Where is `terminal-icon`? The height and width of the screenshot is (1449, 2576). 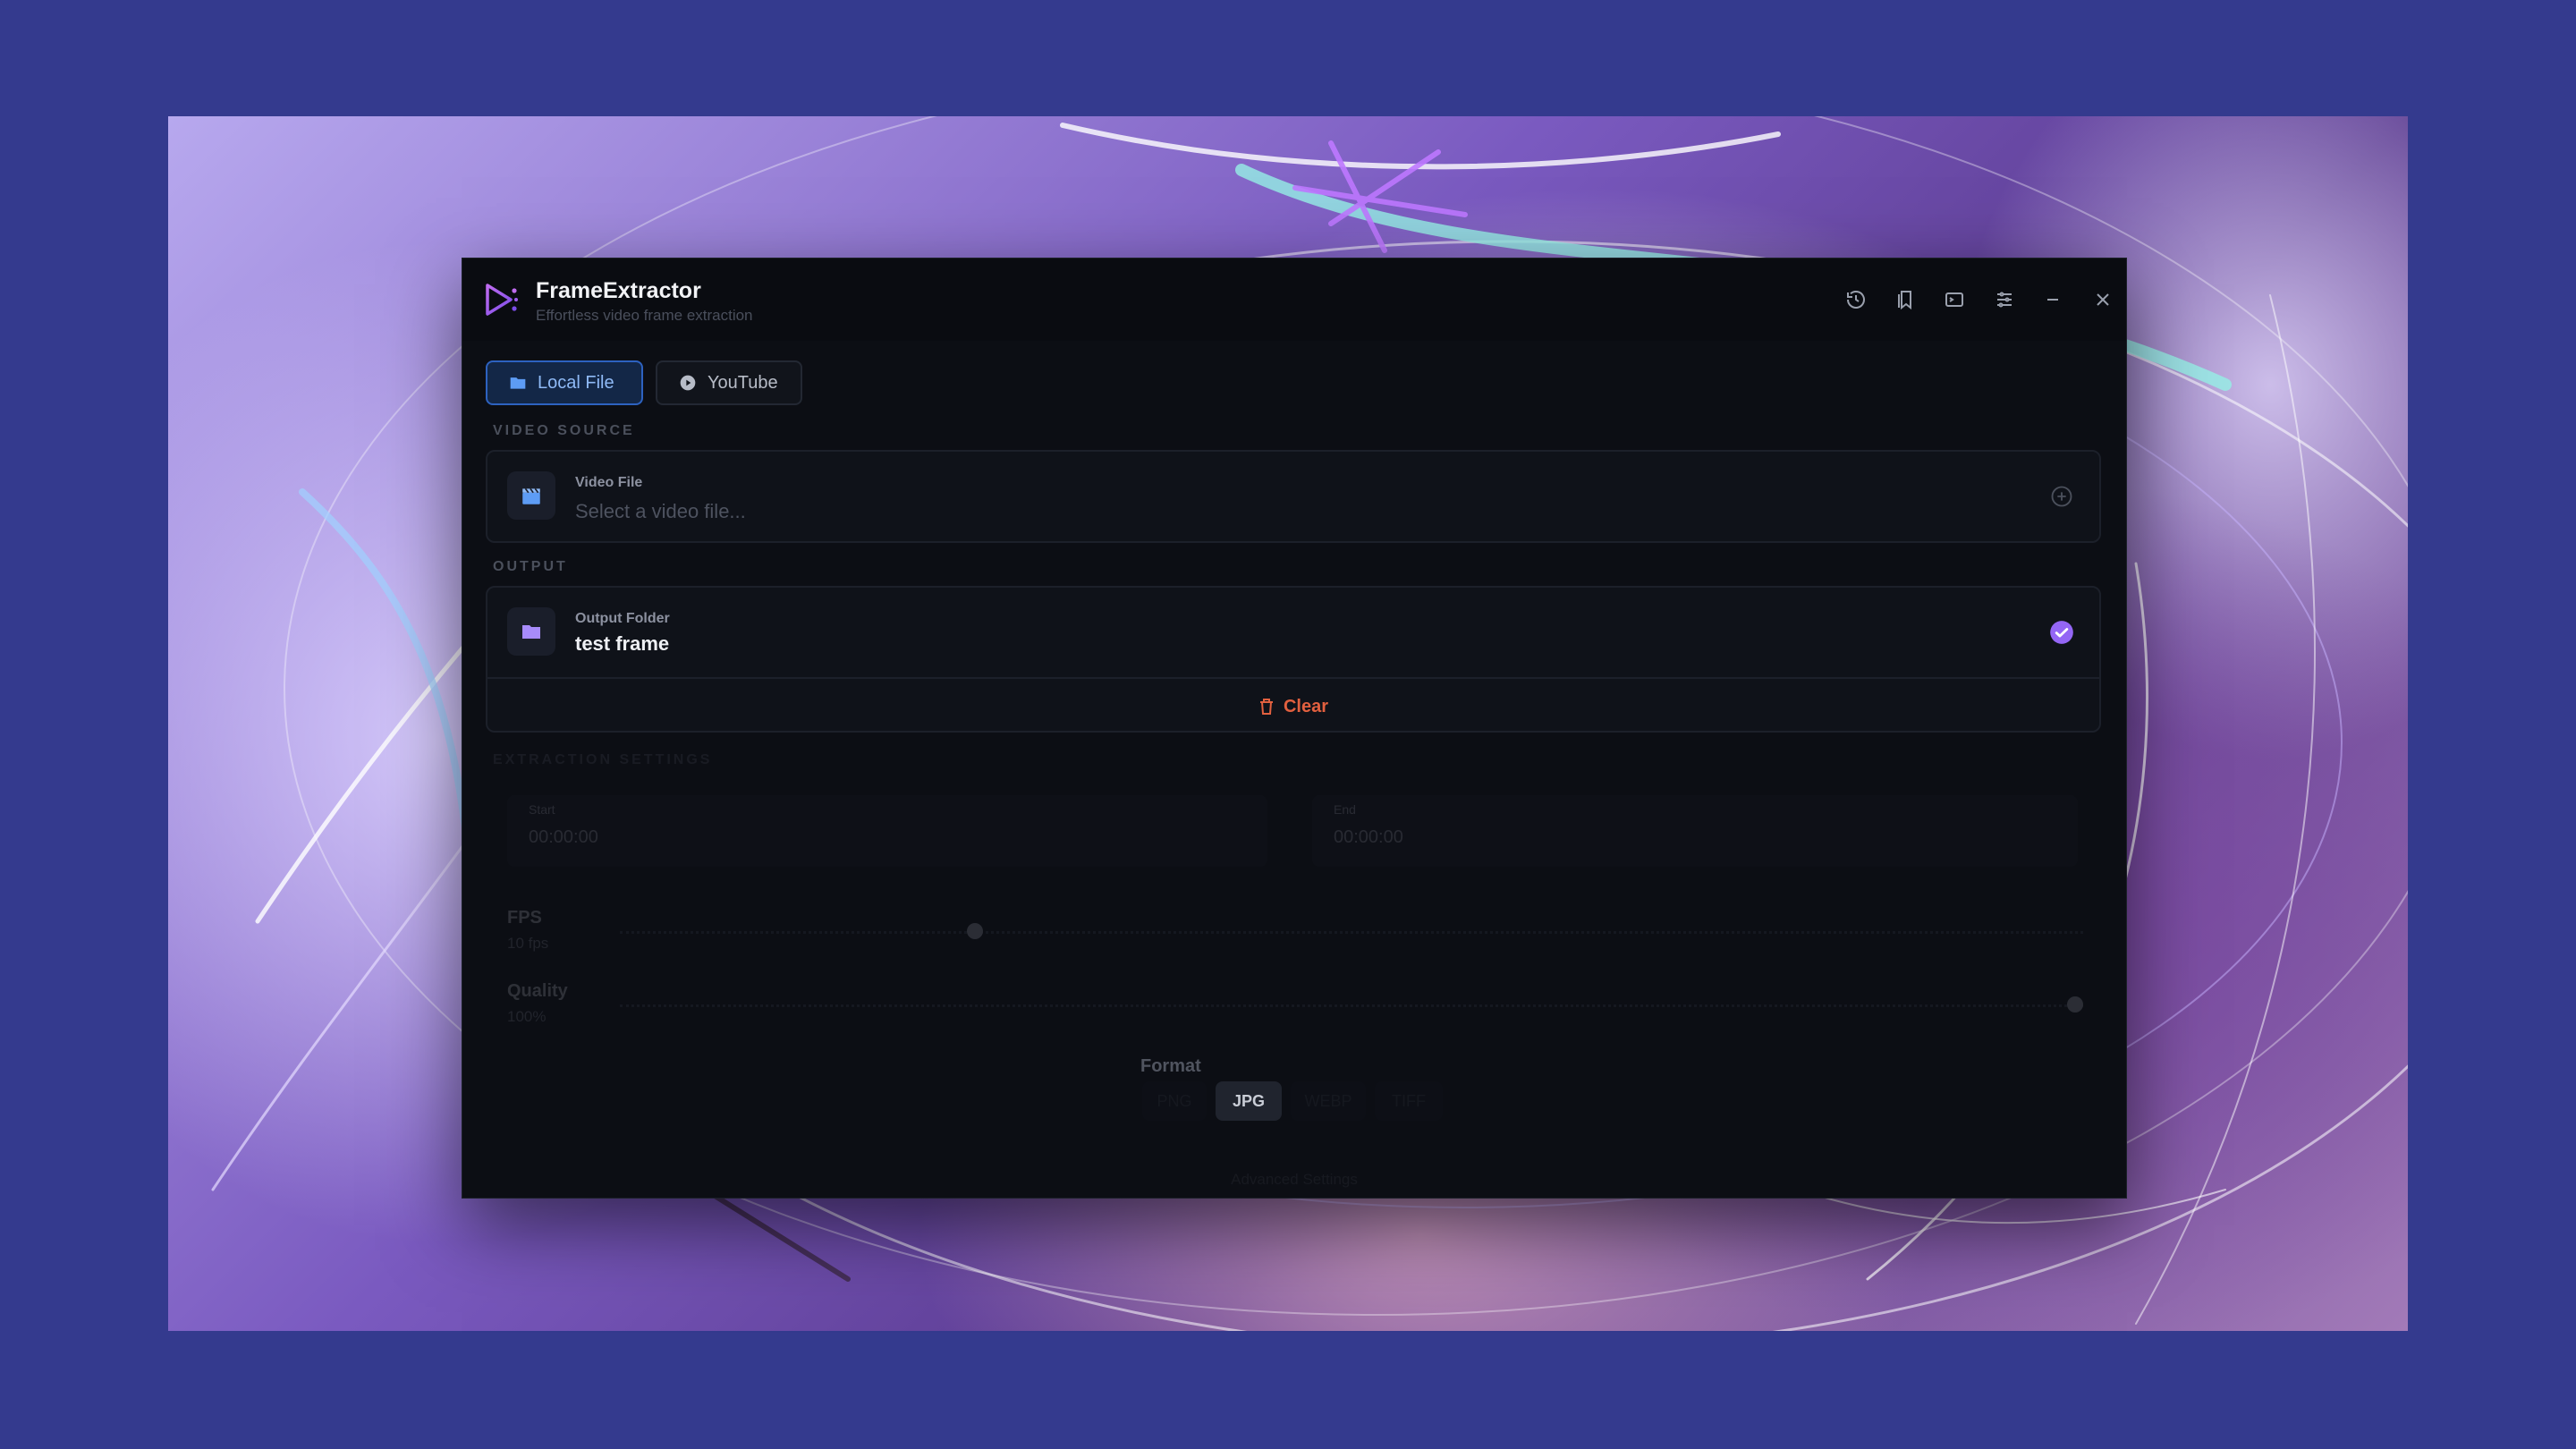 terminal-icon is located at coordinates (1954, 300).